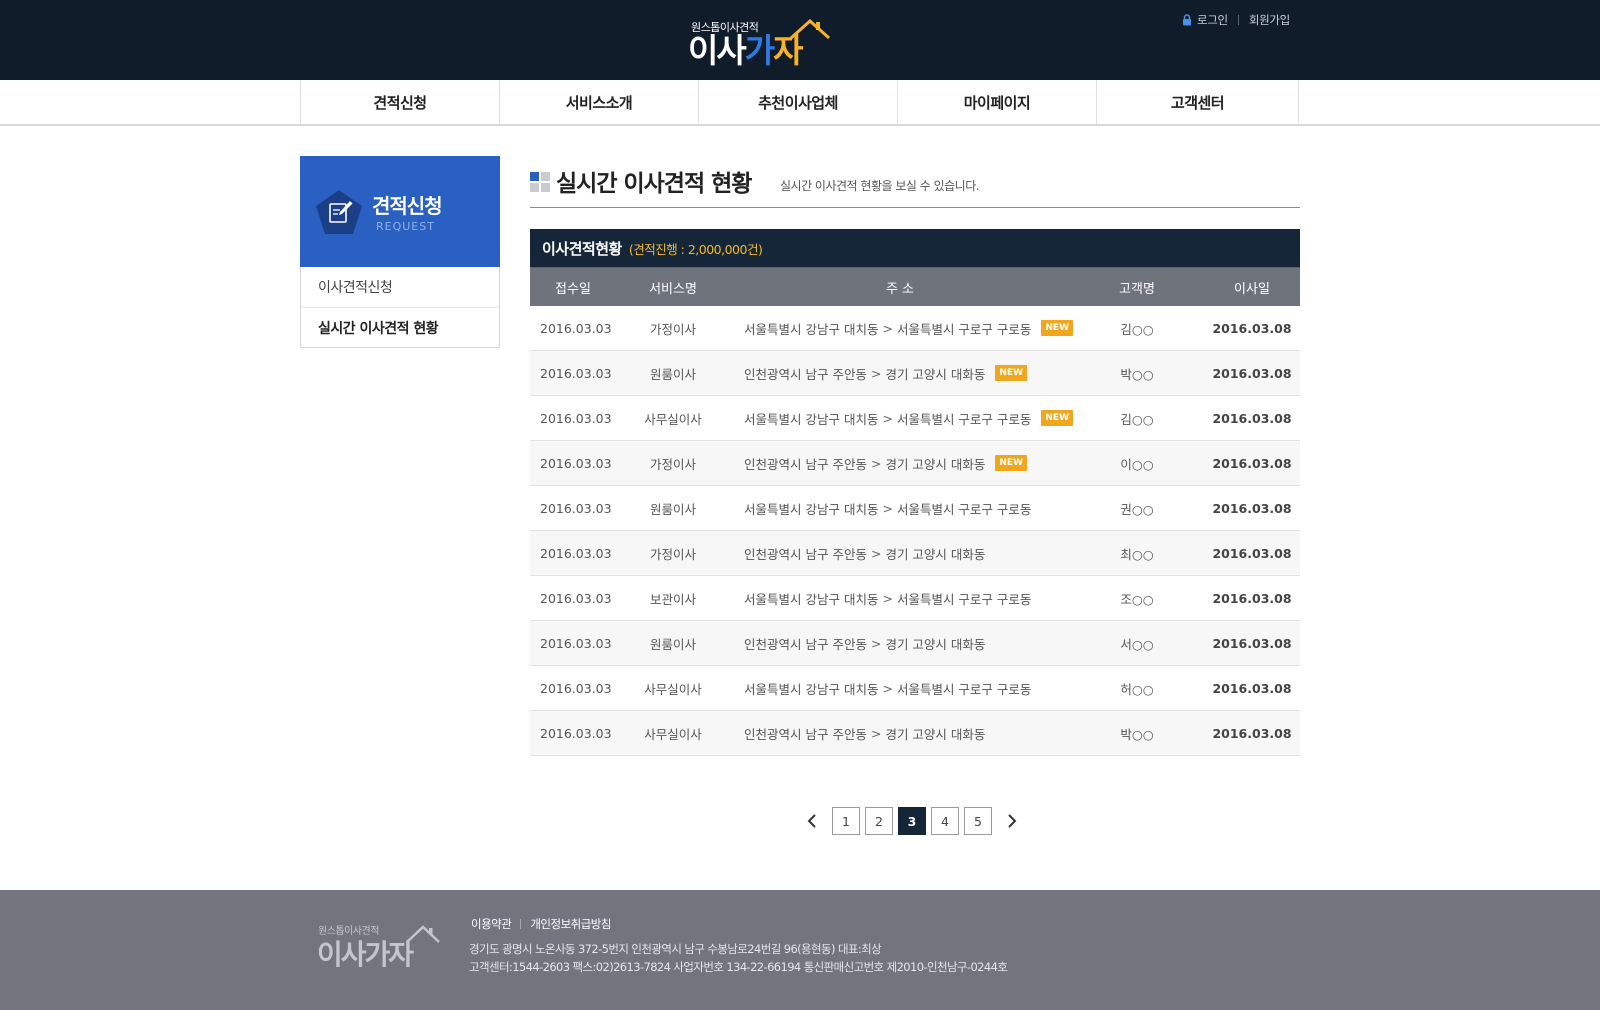  I want to click on cell-service: 사무실이사, so click(673, 419).